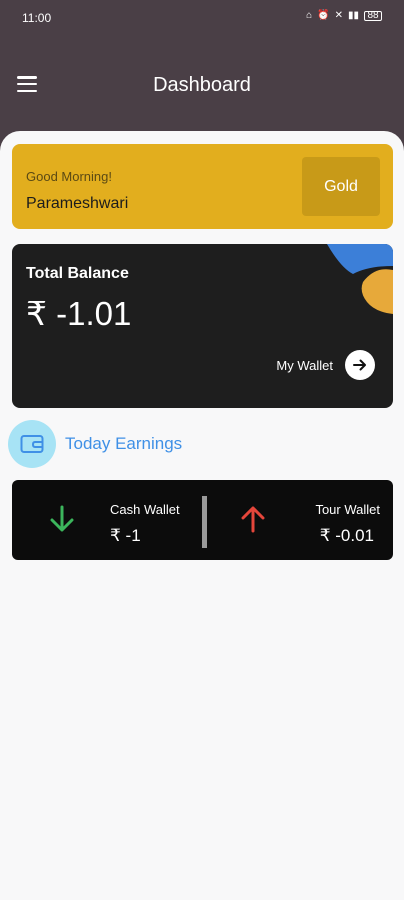 The width and height of the screenshot is (404, 900). Describe the element at coordinates (77, 273) in the screenshot. I see `balance-label: Total Balance` at that location.